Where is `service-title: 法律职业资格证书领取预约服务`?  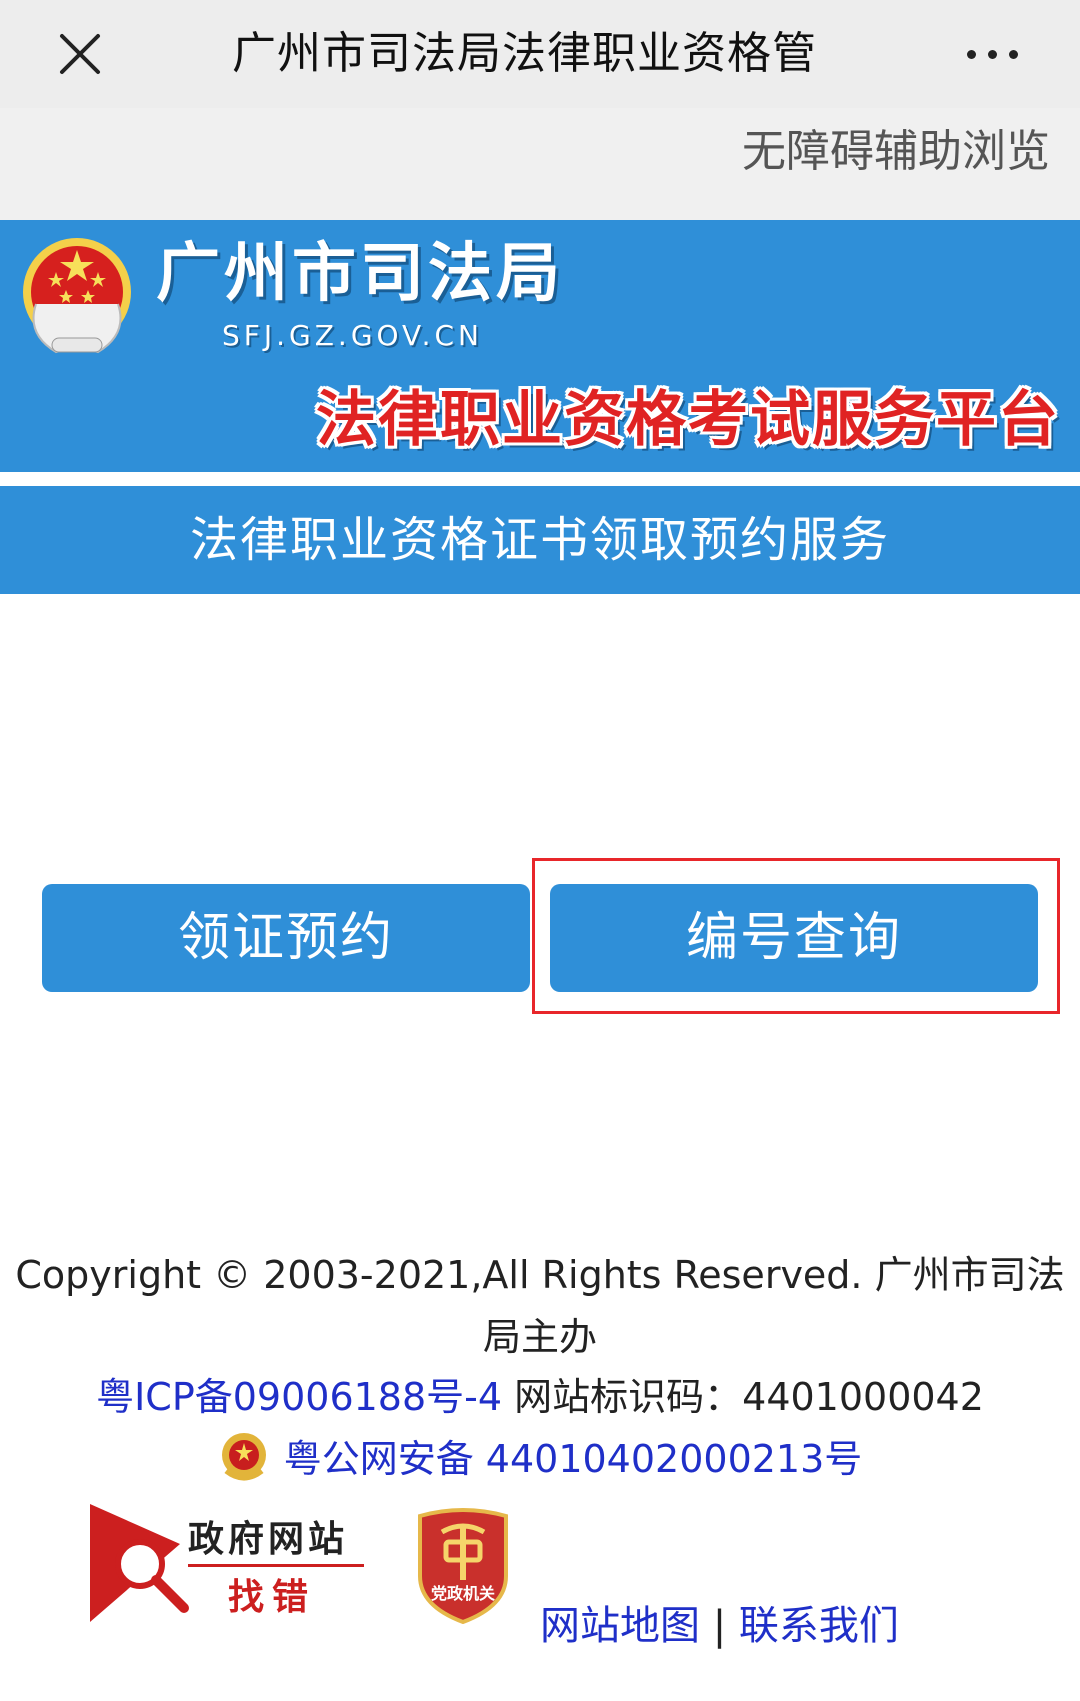 service-title: 法律职业资格证书领取预约服务 is located at coordinates (539, 540).